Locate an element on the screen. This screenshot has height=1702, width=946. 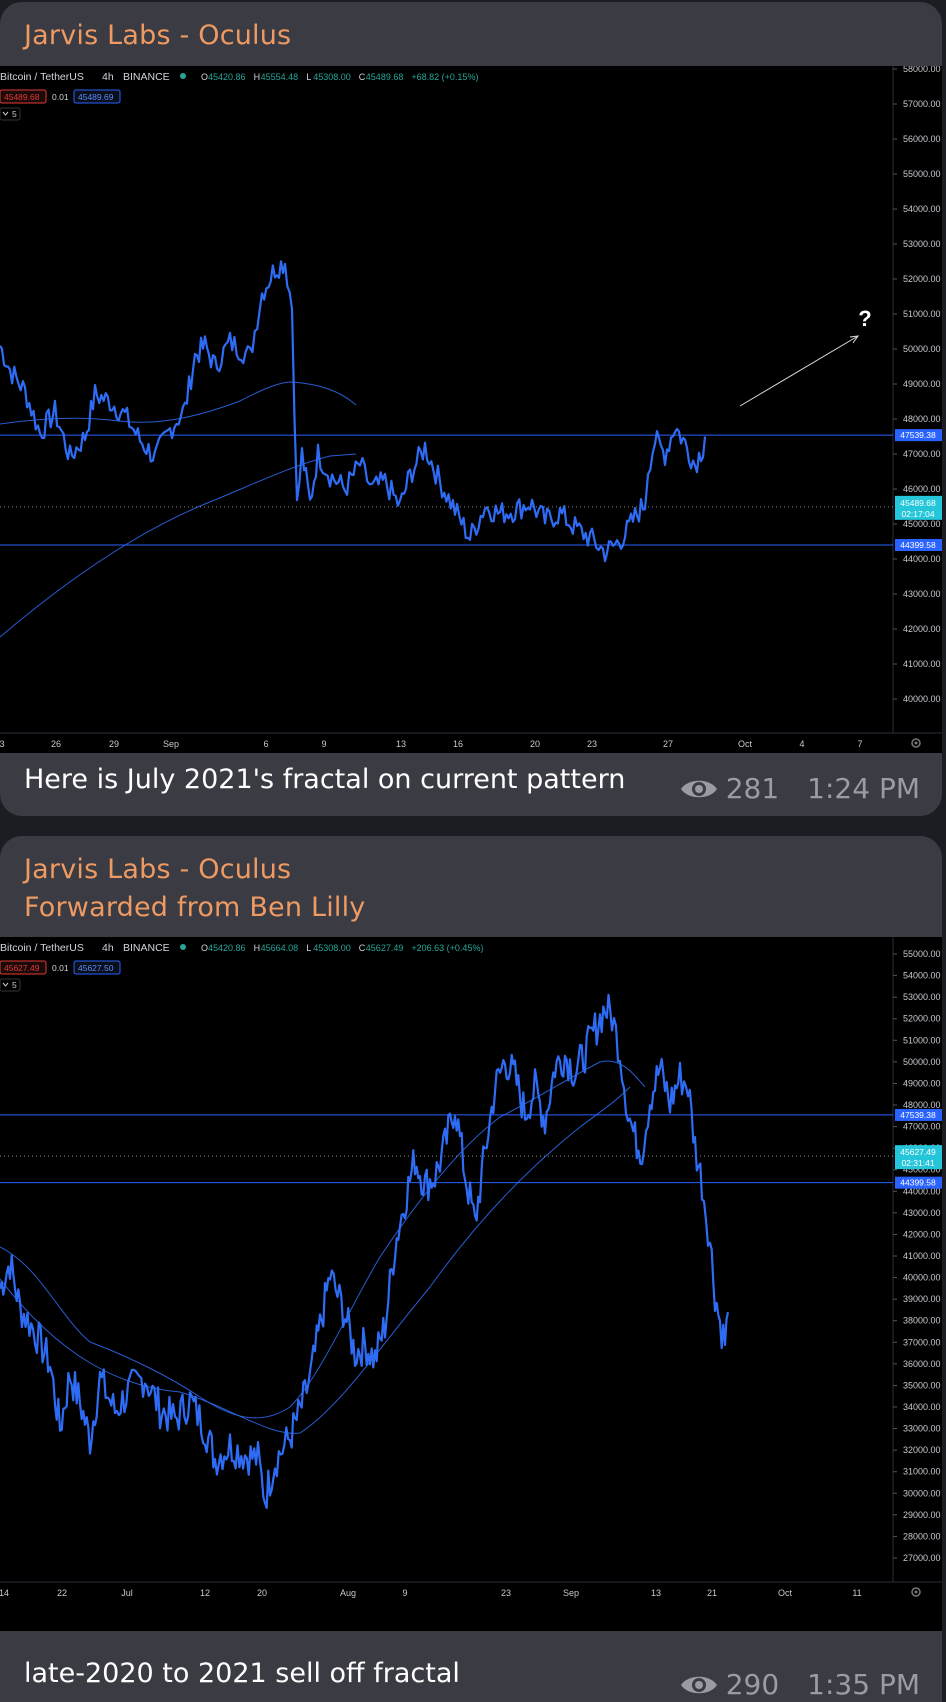
x-axis-tick-label: 9 is located at coordinates (323, 744).